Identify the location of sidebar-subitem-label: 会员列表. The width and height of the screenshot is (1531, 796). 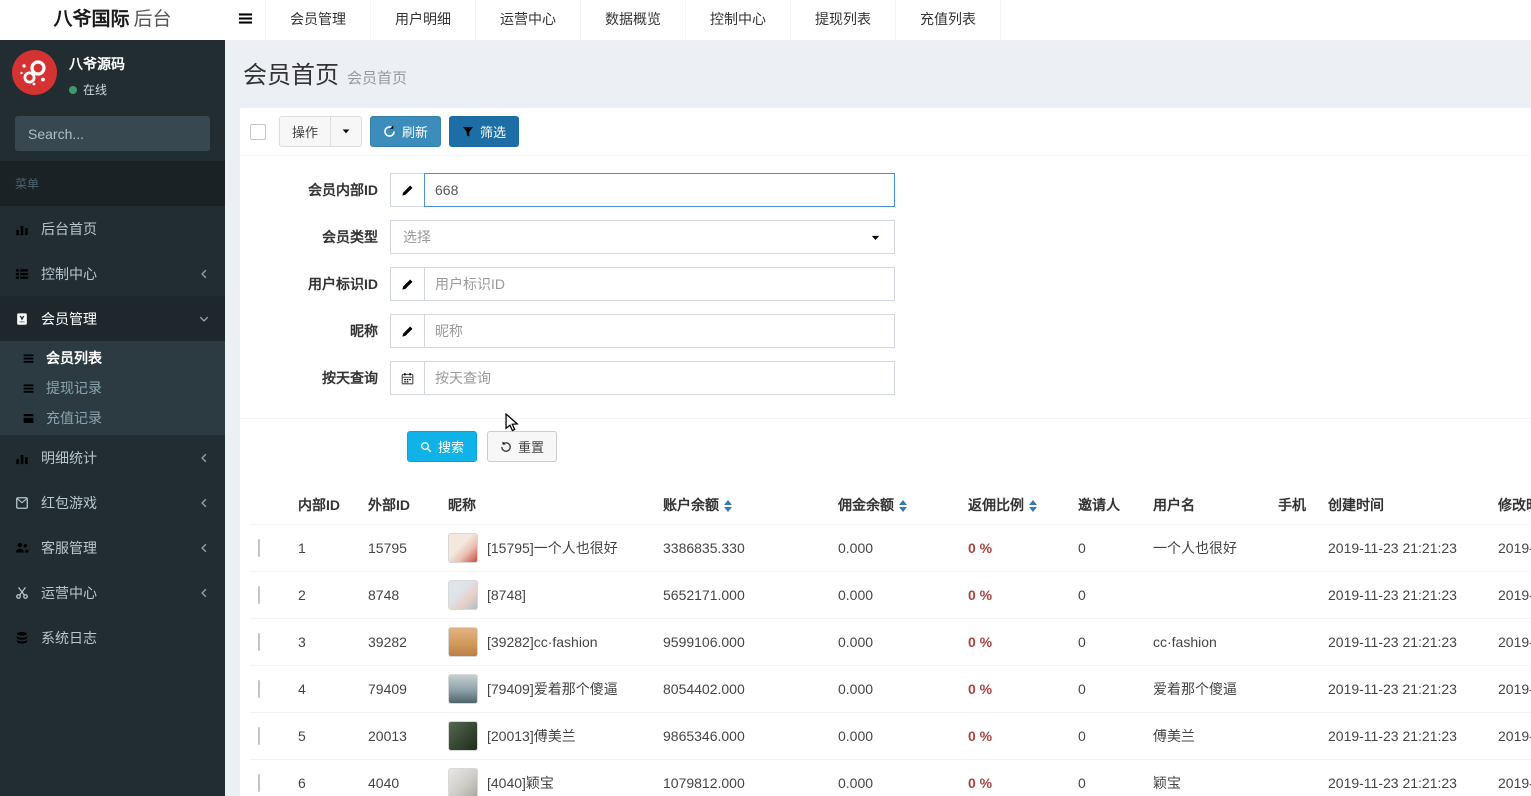
(74, 358).